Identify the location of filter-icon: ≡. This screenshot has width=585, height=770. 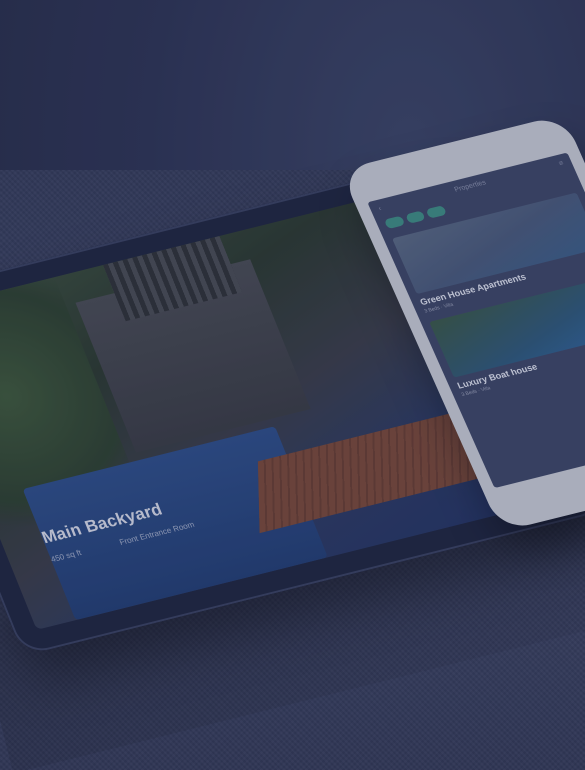
(561, 164).